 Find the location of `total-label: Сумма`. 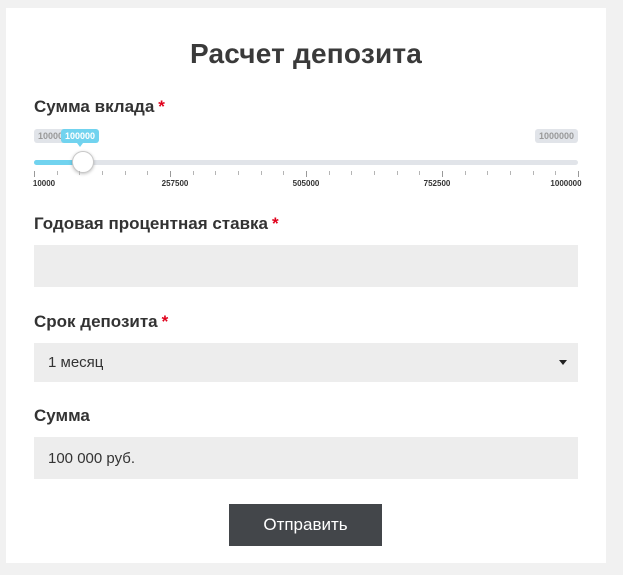

total-label: Сумма is located at coordinates (62, 415).